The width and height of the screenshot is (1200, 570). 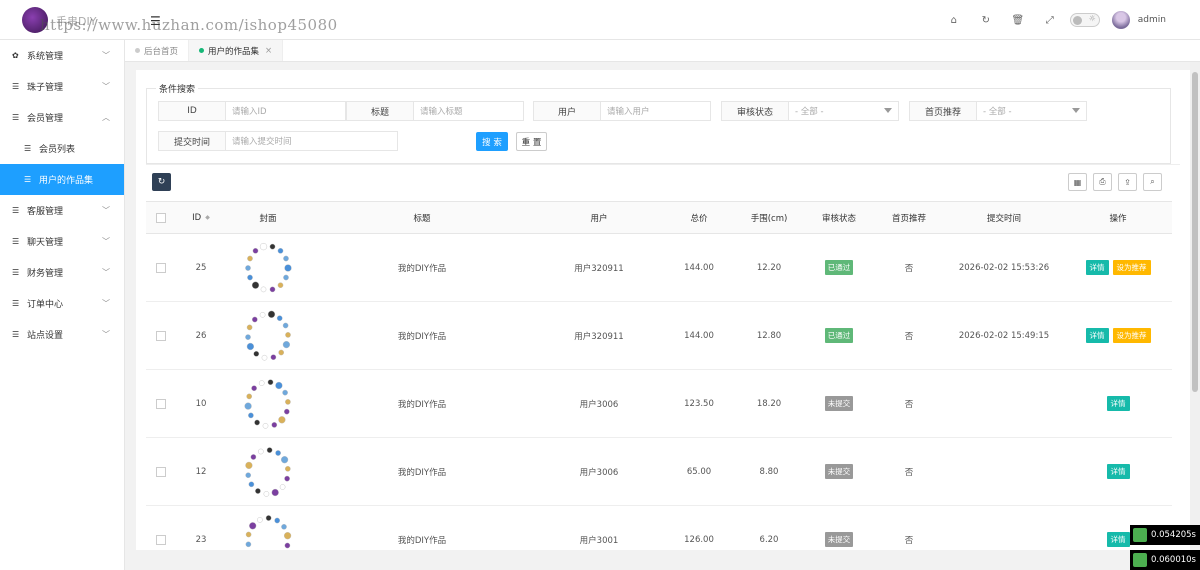 What do you see at coordinates (699, 539) in the screenshot?
I see `cell-price: 126.00` at bounding box center [699, 539].